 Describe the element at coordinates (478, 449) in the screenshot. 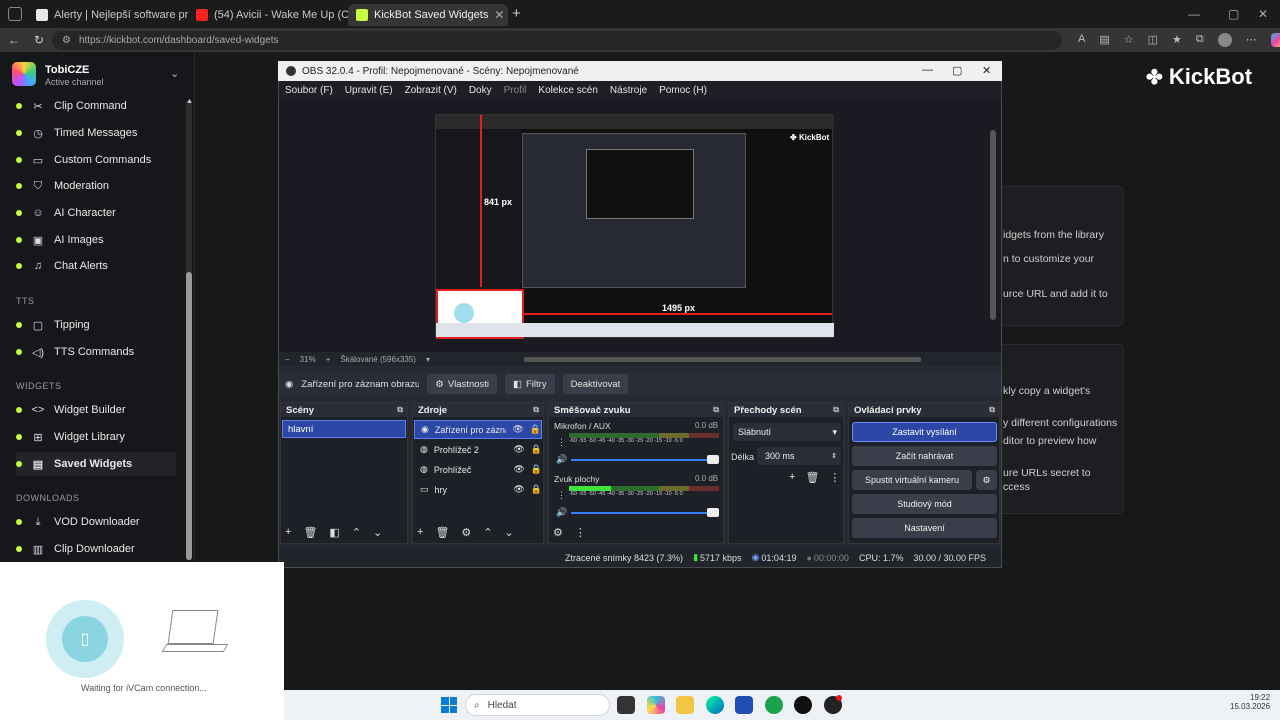

I see `source-item: ◍ Prohlížeč 2 👁 🔒` at that location.